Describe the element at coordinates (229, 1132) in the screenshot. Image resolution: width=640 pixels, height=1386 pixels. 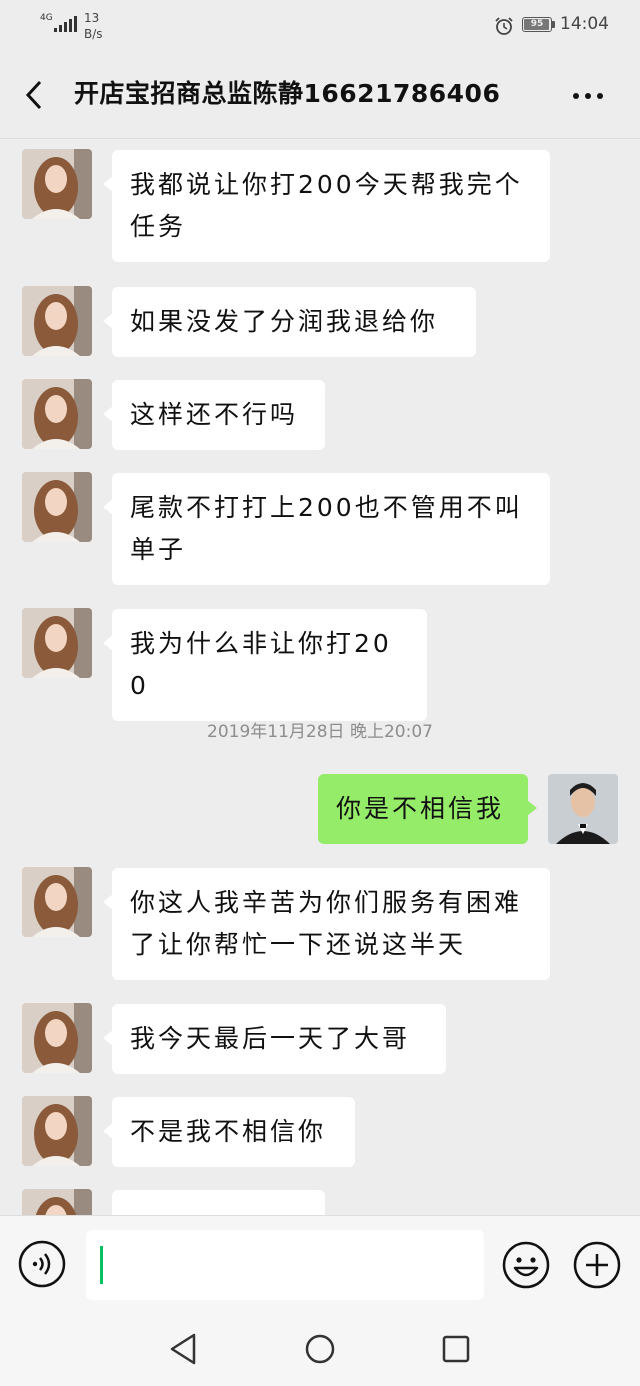
I see `message-bubble-incoming: 不是我不相信你` at that location.